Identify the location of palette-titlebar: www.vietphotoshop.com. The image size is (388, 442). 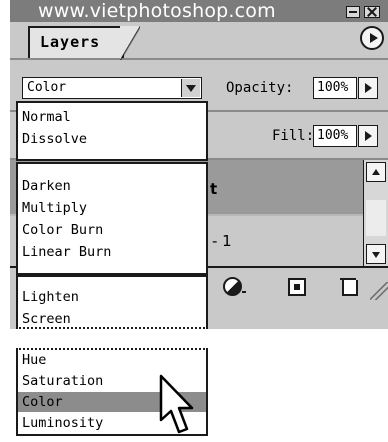
(199, 11).